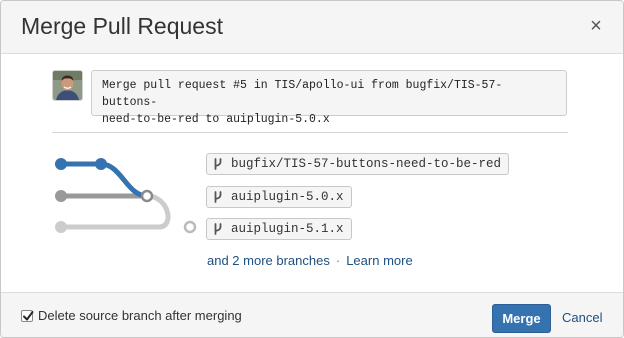 The width and height of the screenshot is (624, 338). What do you see at coordinates (521, 318) in the screenshot?
I see `merge-button: Merge` at bounding box center [521, 318].